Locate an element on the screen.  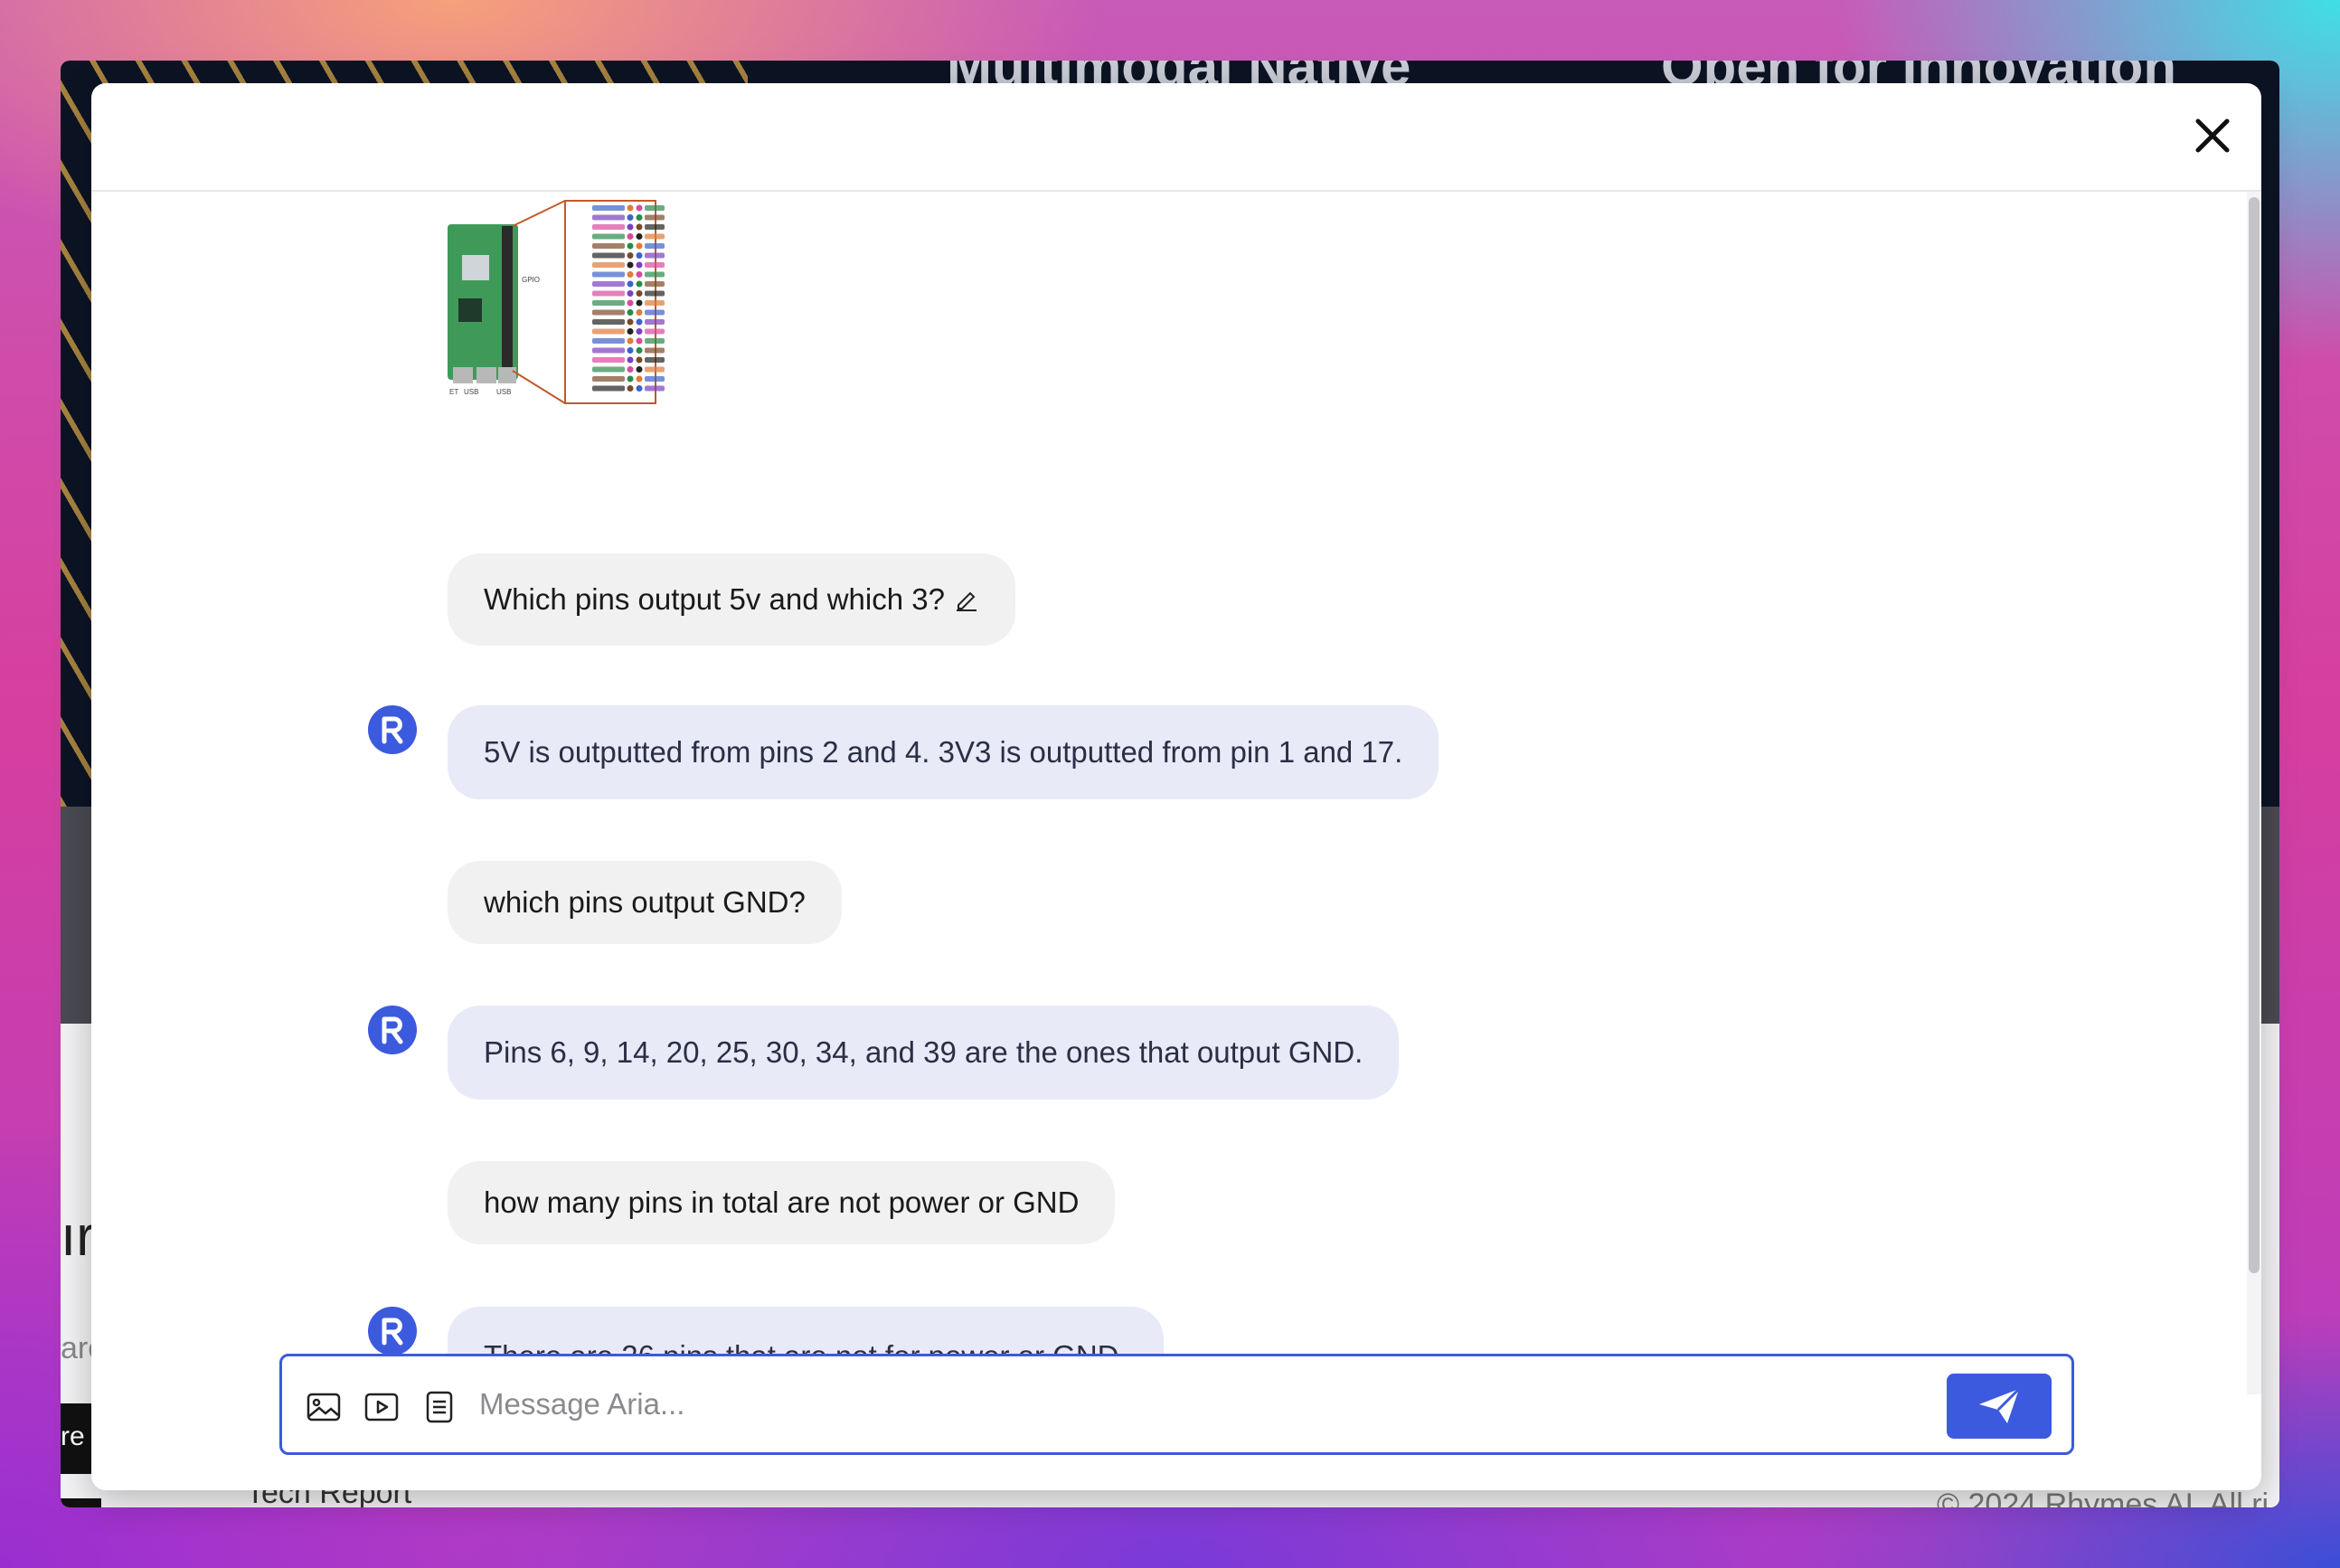
message-input is located at coordinates (1203, 1404).